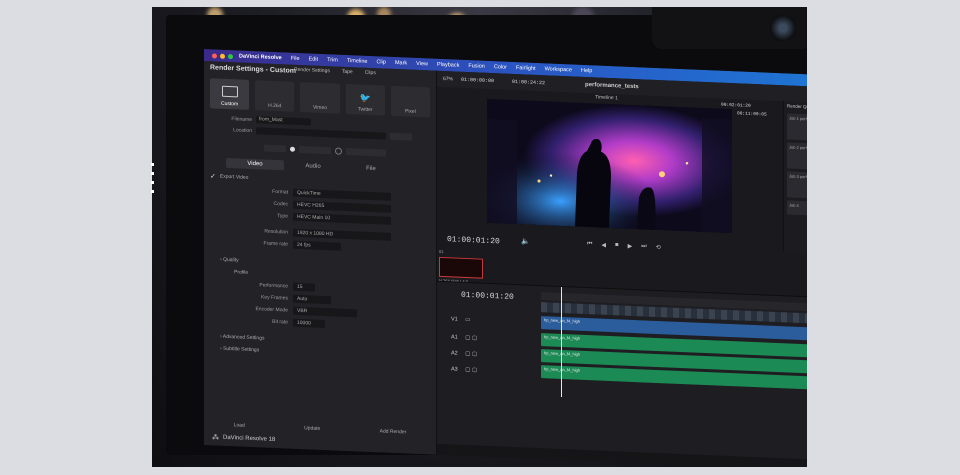 This screenshot has width=960, height=475. What do you see at coordinates (401, 136) in the screenshot?
I see `browse-button` at bounding box center [401, 136].